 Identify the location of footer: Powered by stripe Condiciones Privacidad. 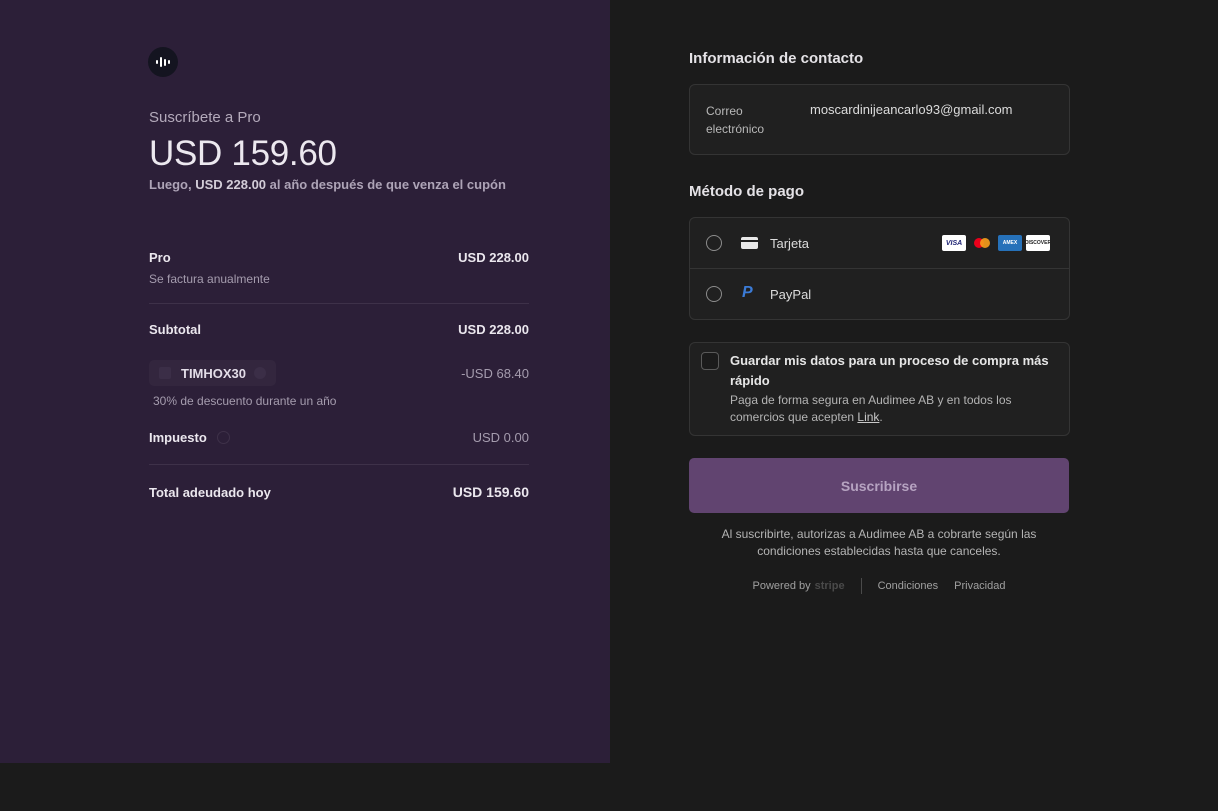
(879, 586).